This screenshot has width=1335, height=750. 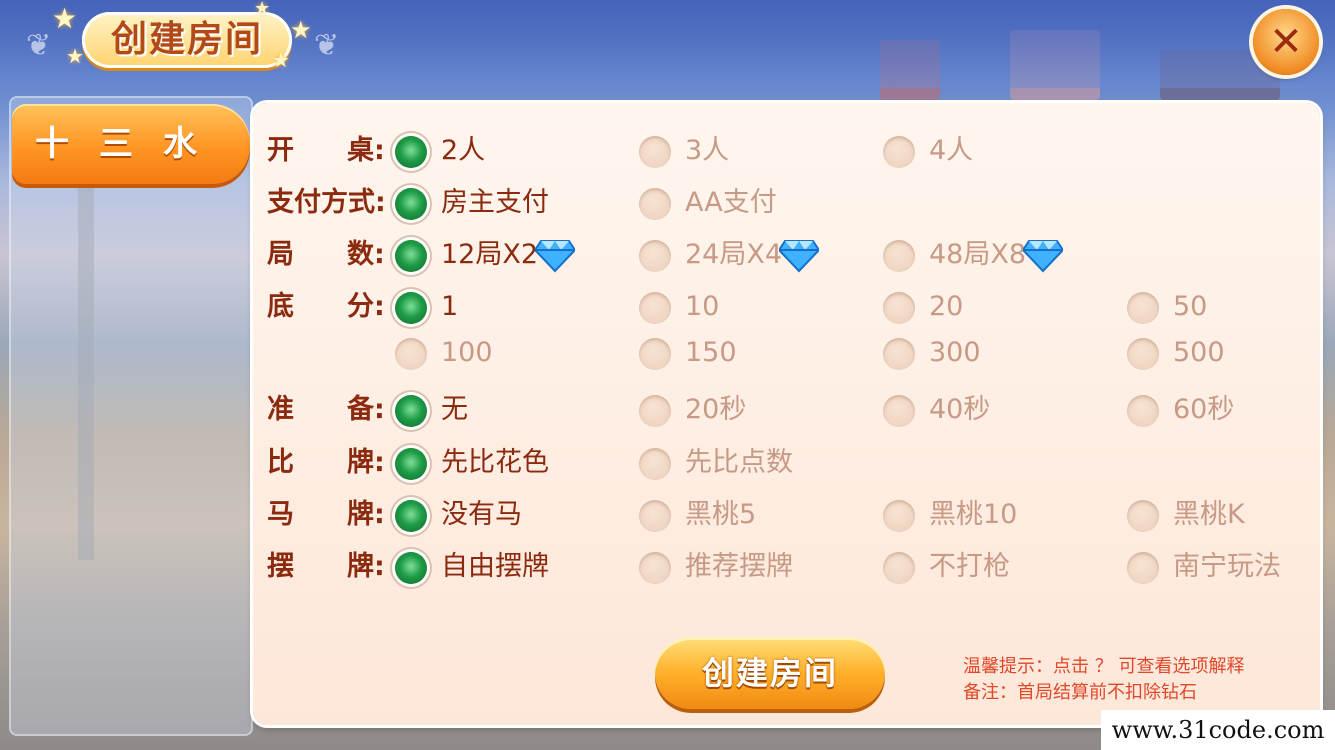 What do you see at coordinates (262, 9) in the screenshot?
I see `star-icon: ★` at bounding box center [262, 9].